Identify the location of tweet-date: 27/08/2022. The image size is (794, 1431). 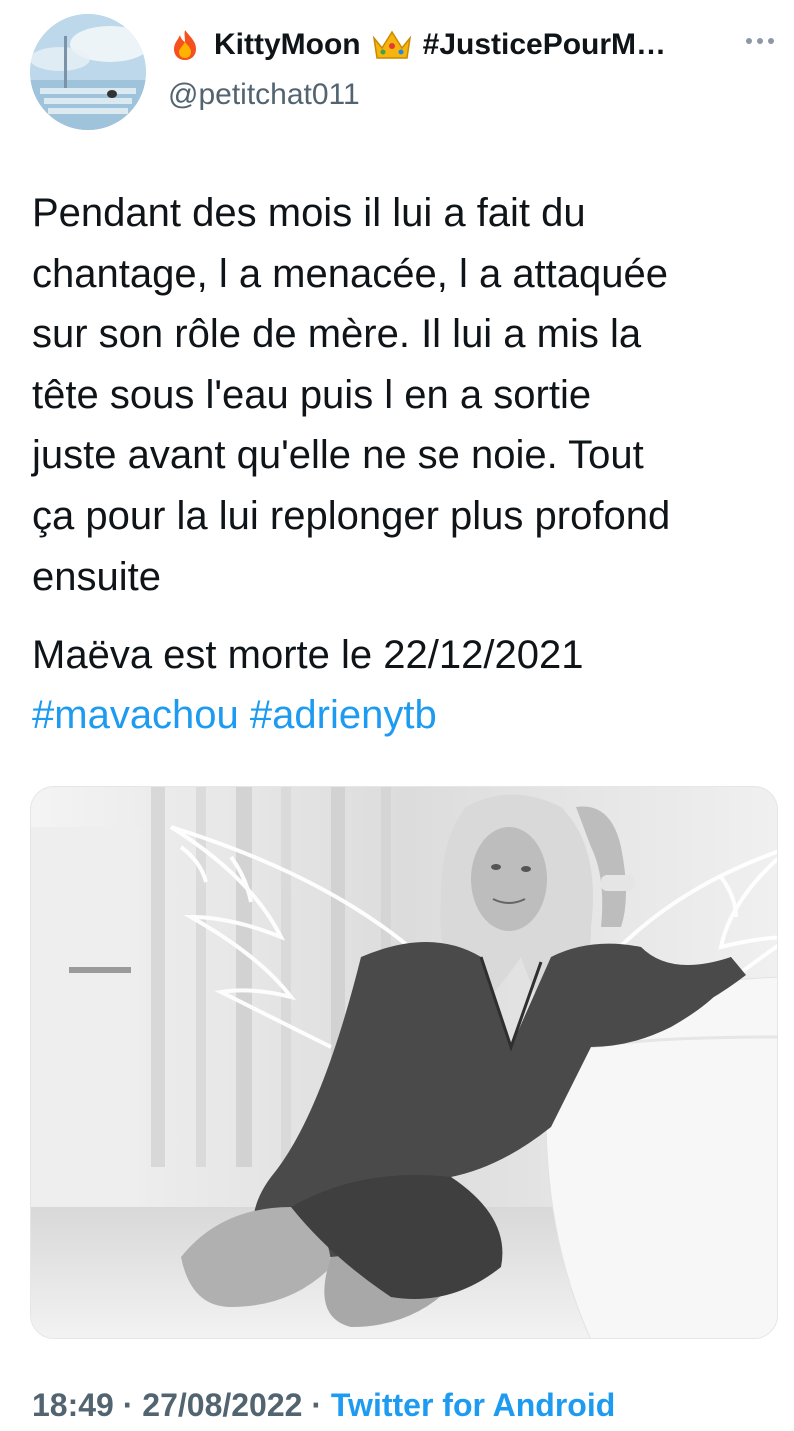
(222, 1405).